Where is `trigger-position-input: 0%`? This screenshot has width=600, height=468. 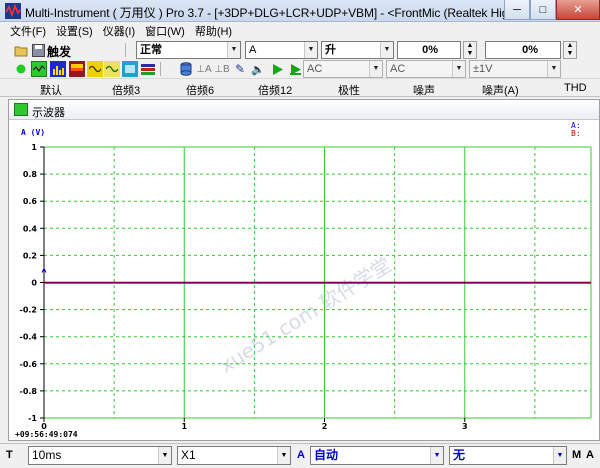 trigger-position-input: 0% is located at coordinates (523, 50).